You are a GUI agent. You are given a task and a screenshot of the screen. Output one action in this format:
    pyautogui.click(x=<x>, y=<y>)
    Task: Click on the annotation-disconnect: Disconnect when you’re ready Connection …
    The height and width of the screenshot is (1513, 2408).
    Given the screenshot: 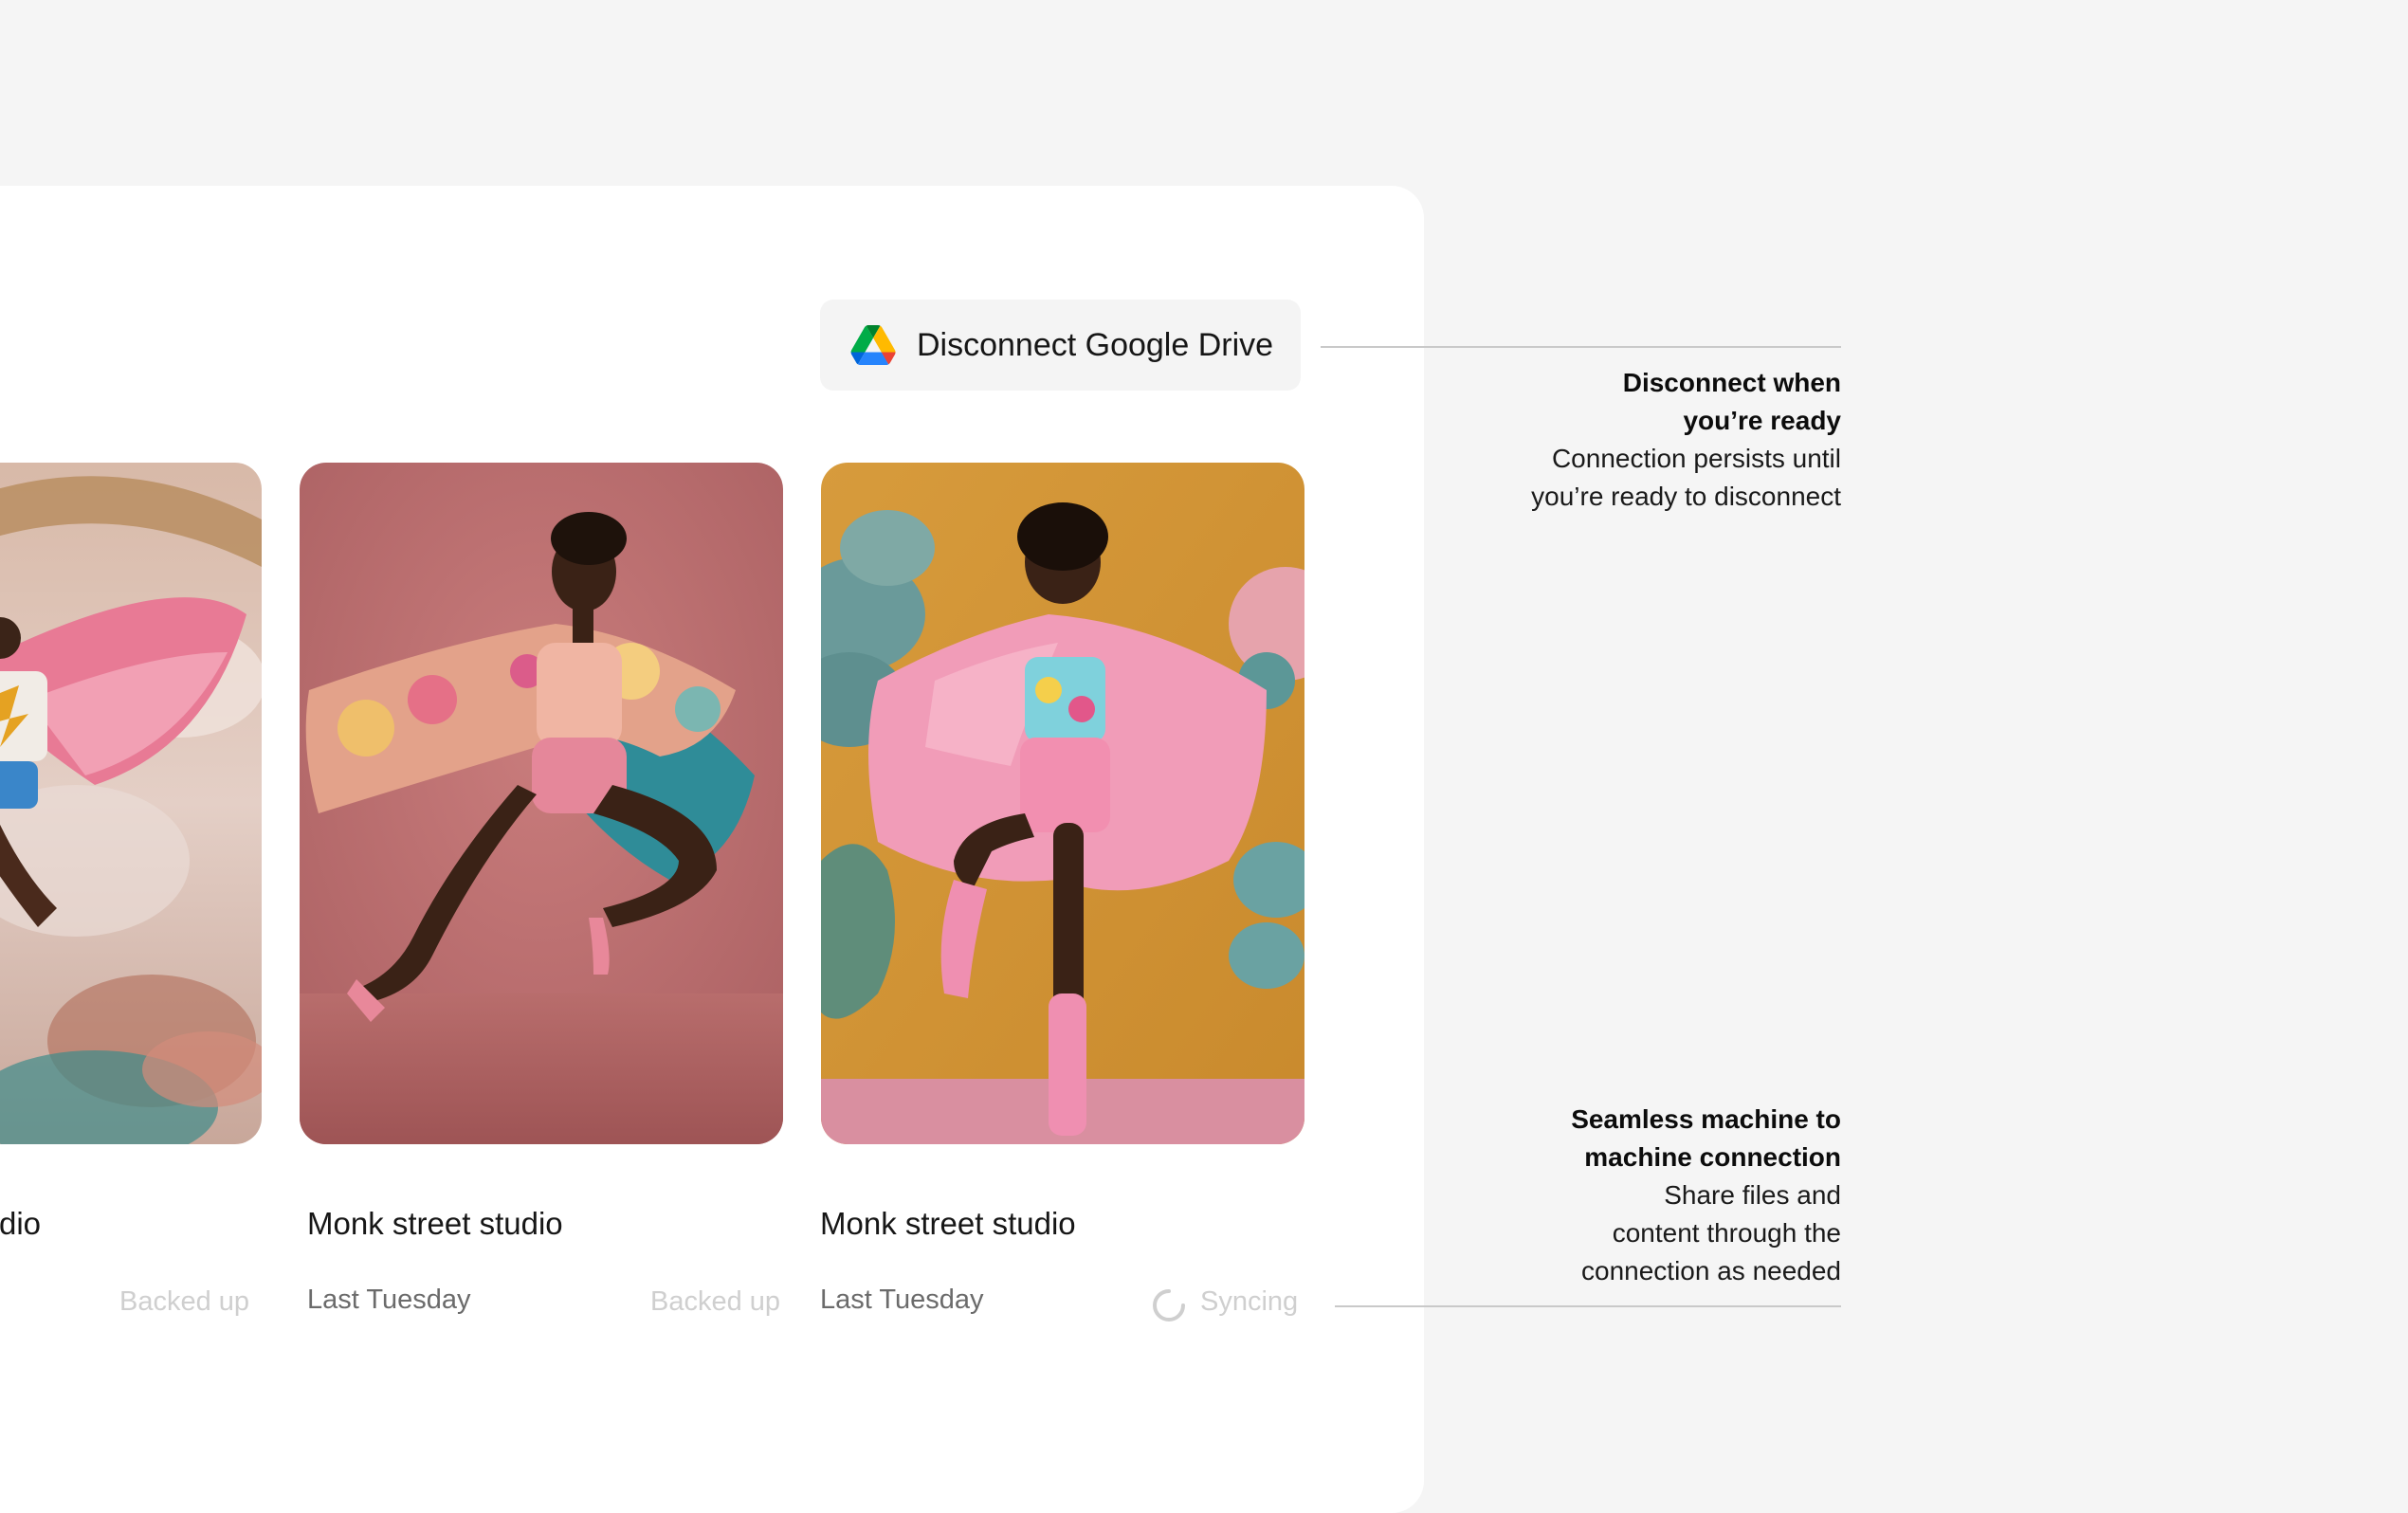 What is the action you would take?
    pyautogui.click(x=1660, y=440)
    